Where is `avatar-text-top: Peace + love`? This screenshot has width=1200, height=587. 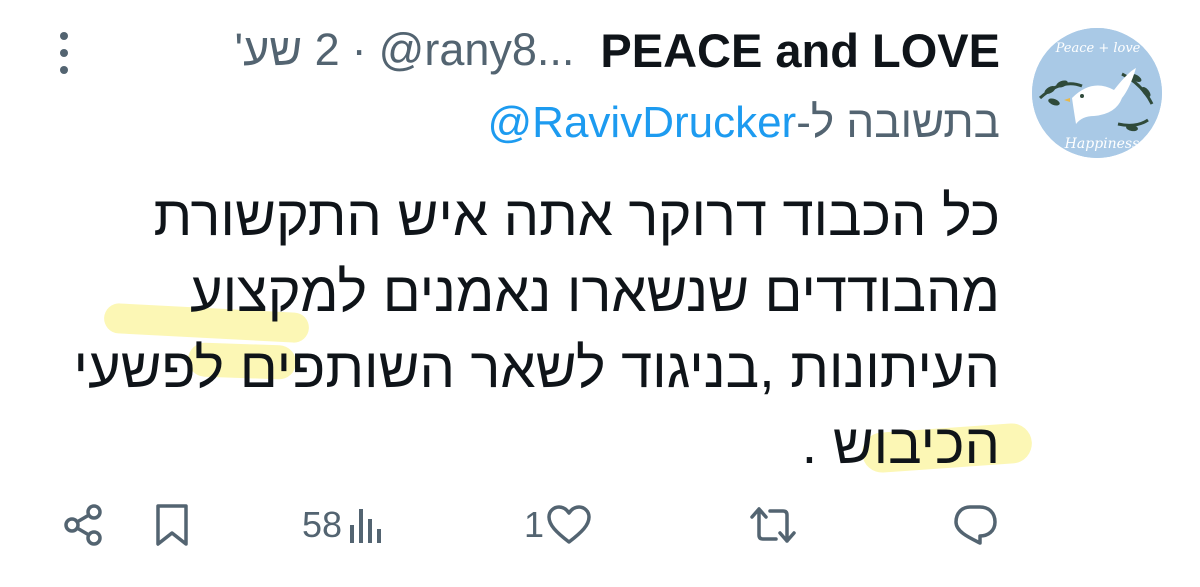 avatar-text-top: Peace + love is located at coordinates (1098, 48).